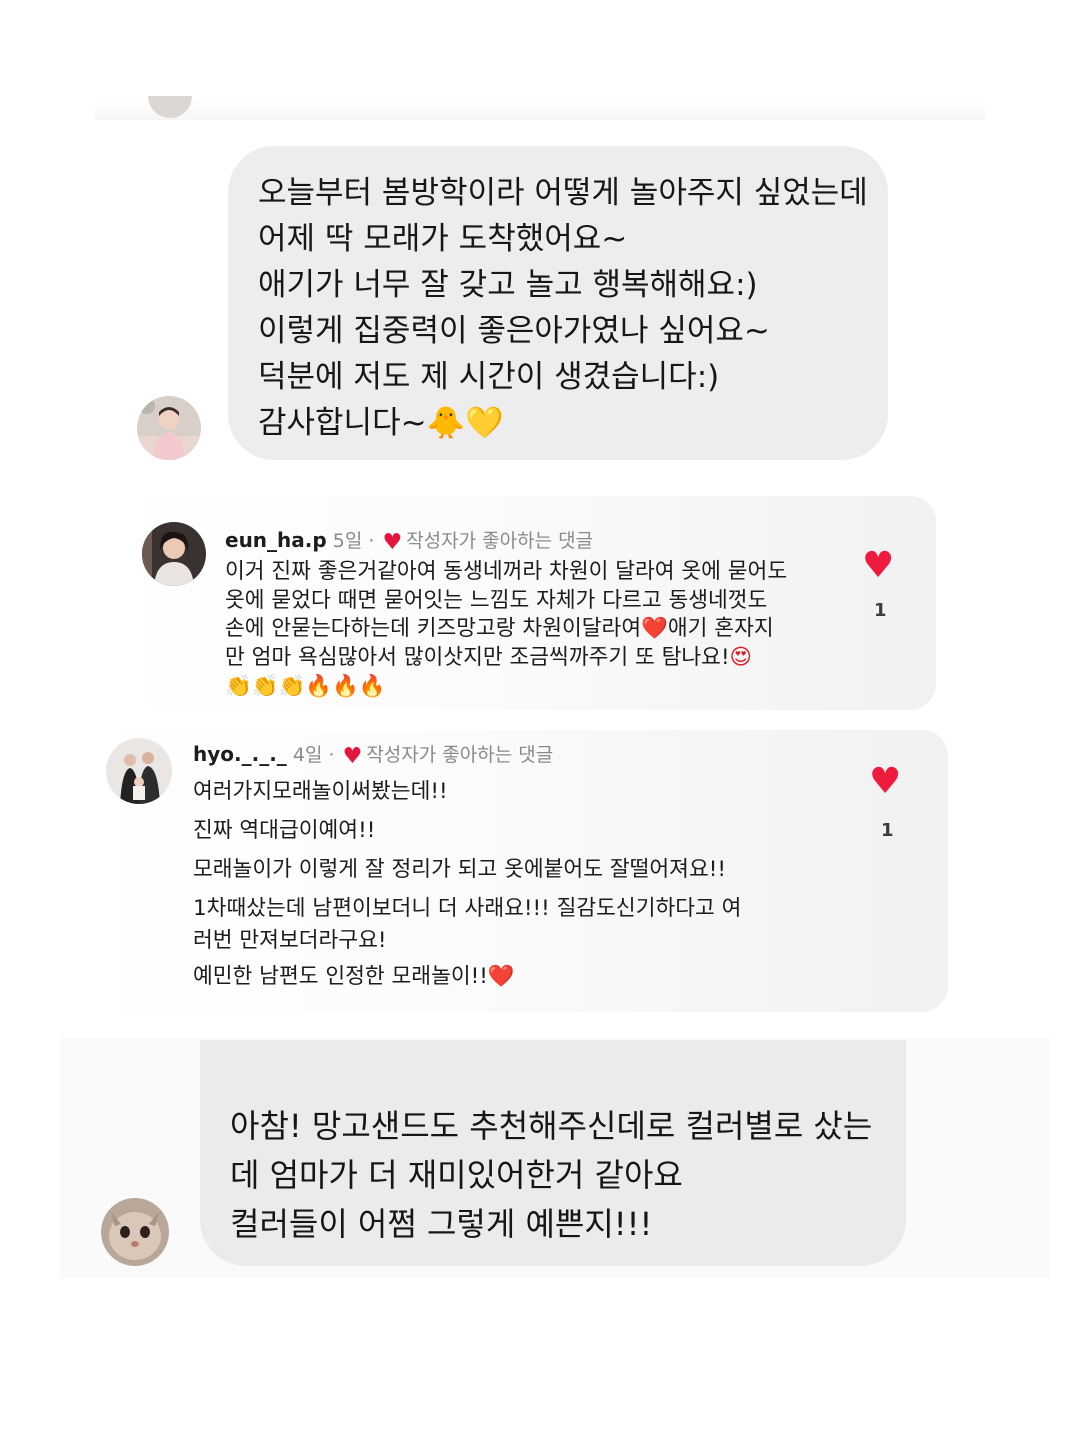  I want to click on top-fade-strip, so click(540, 110).